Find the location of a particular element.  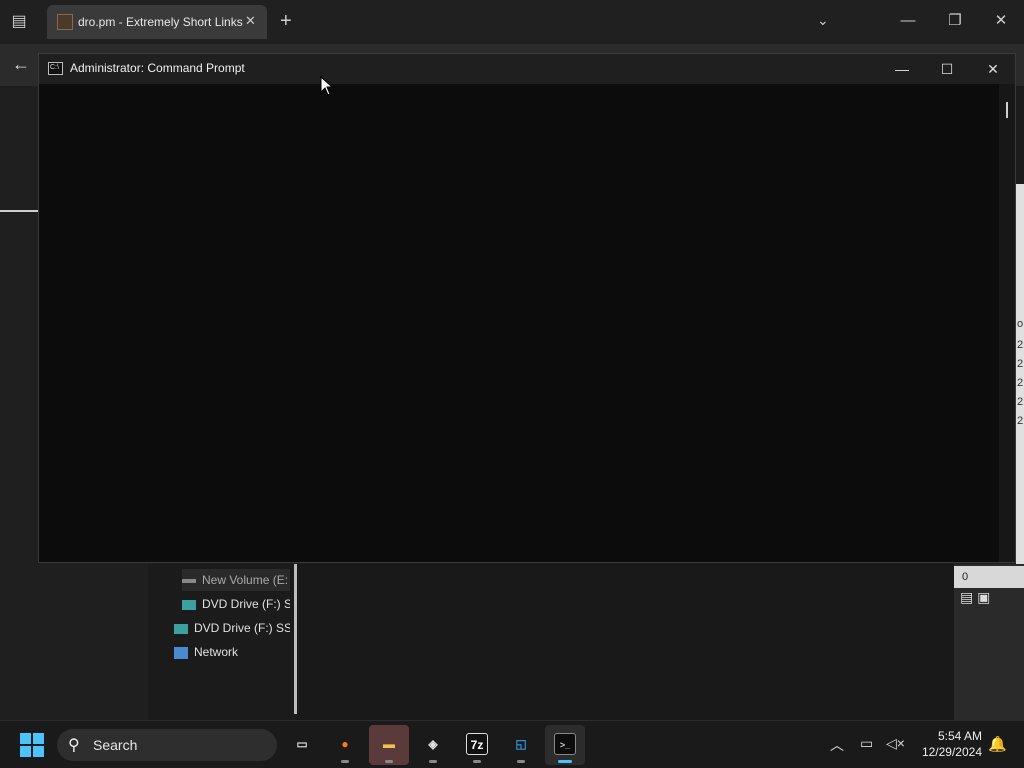

start-button is located at coordinates (32, 745).